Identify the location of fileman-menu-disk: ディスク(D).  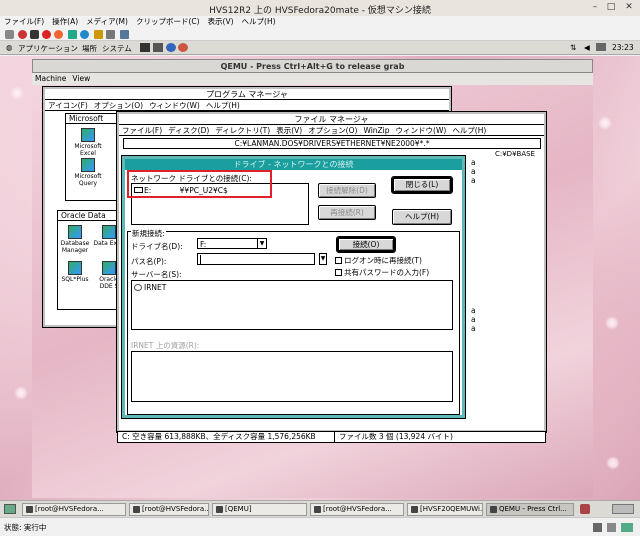
(188, 130).